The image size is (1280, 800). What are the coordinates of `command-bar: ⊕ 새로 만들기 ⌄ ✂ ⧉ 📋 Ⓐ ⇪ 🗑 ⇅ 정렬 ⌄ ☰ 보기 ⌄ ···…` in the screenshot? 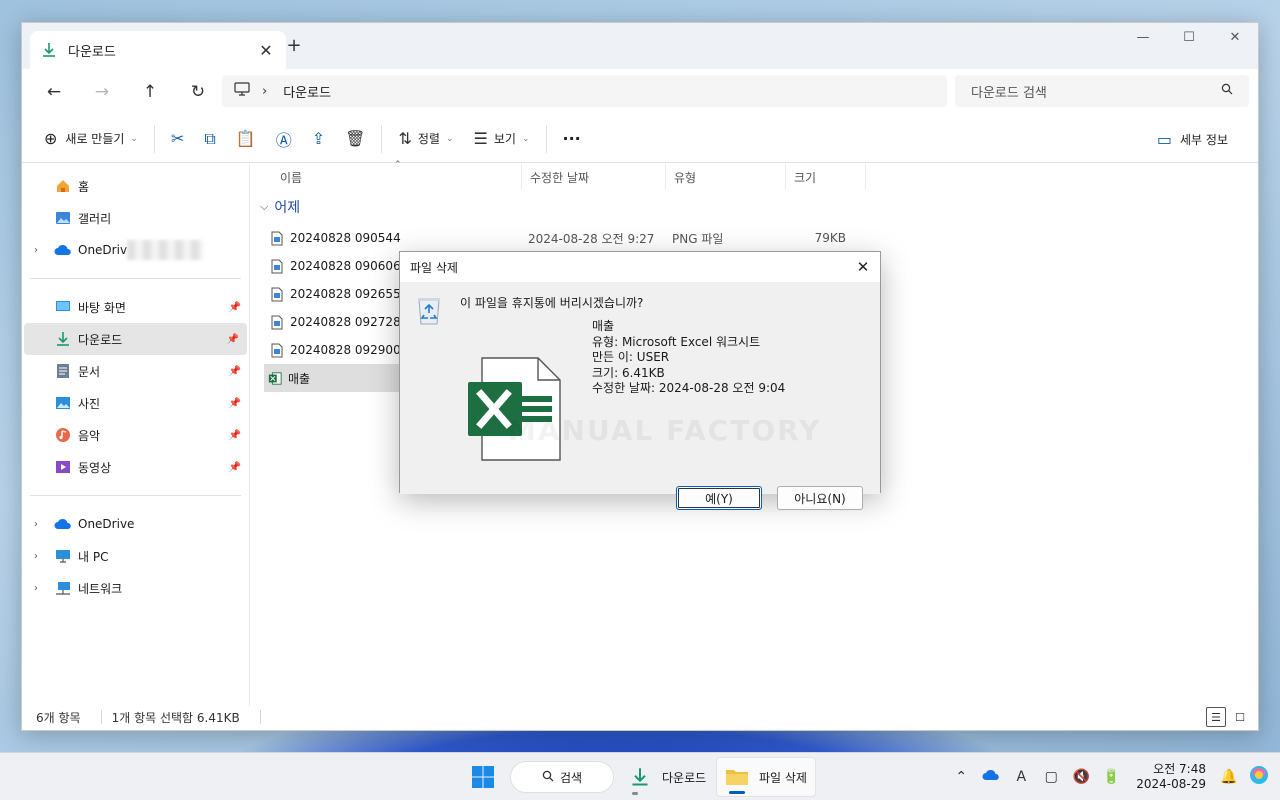 It's located at (640, 139).